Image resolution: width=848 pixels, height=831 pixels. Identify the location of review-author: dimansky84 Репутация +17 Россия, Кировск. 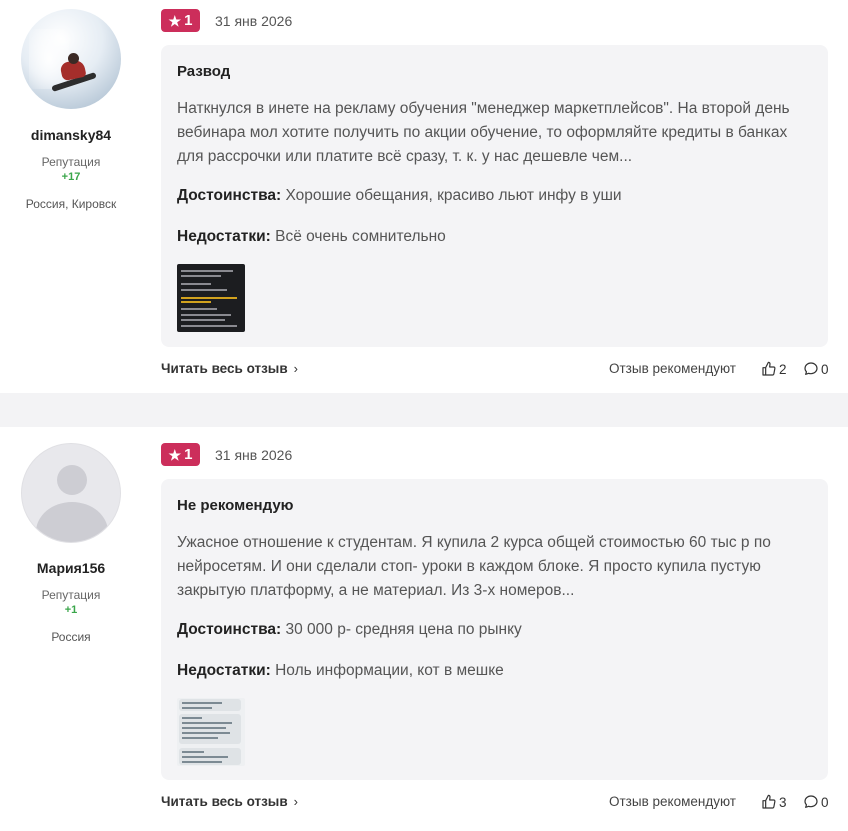
(71, 105).